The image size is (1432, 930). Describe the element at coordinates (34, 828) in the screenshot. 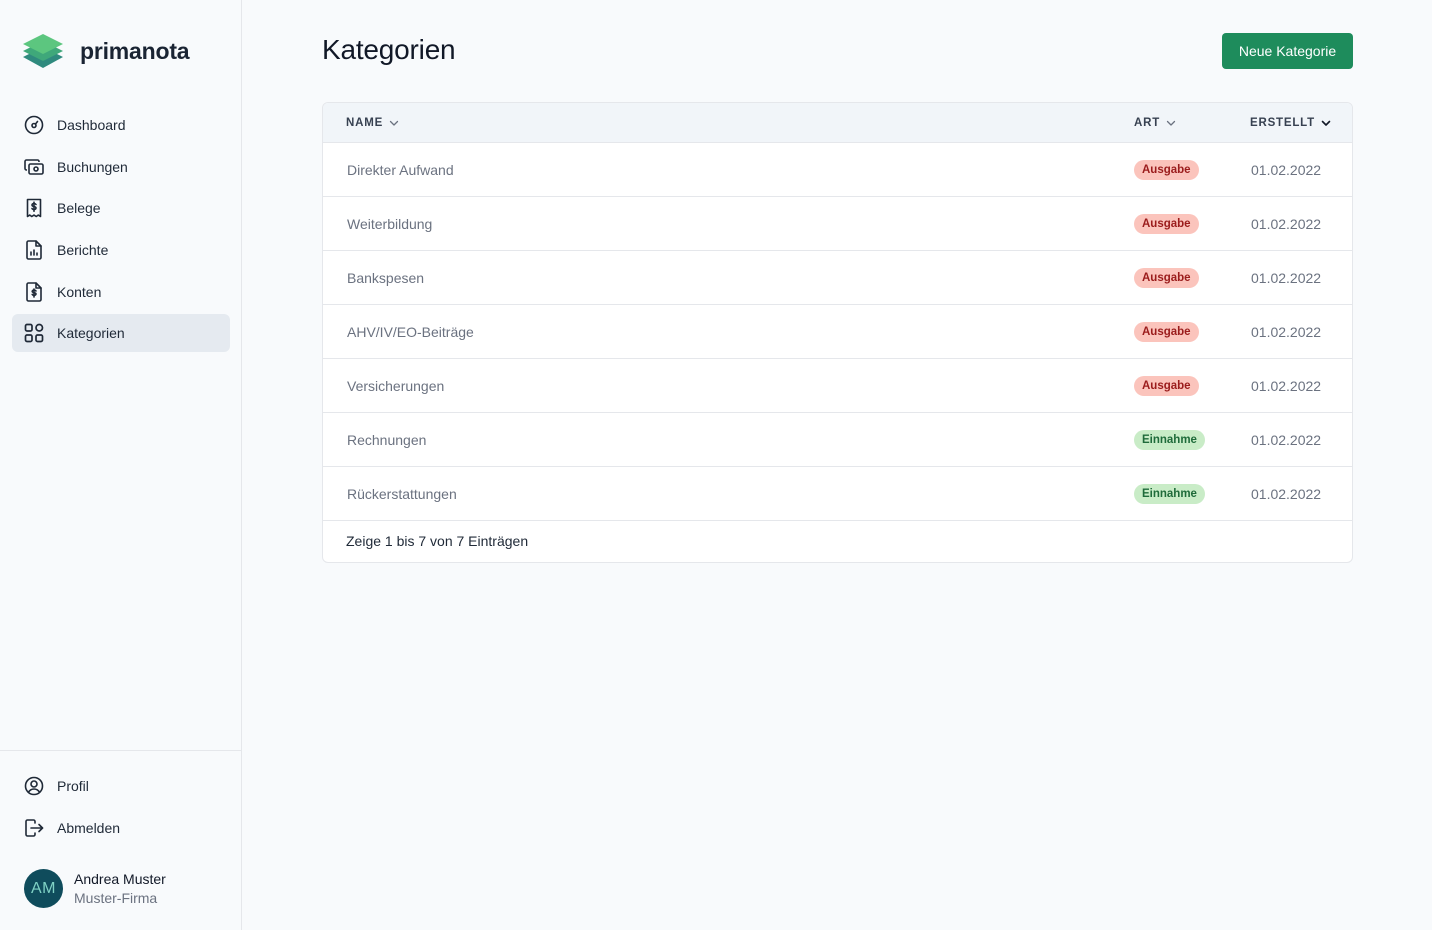

I see `logout-icon` at that location.